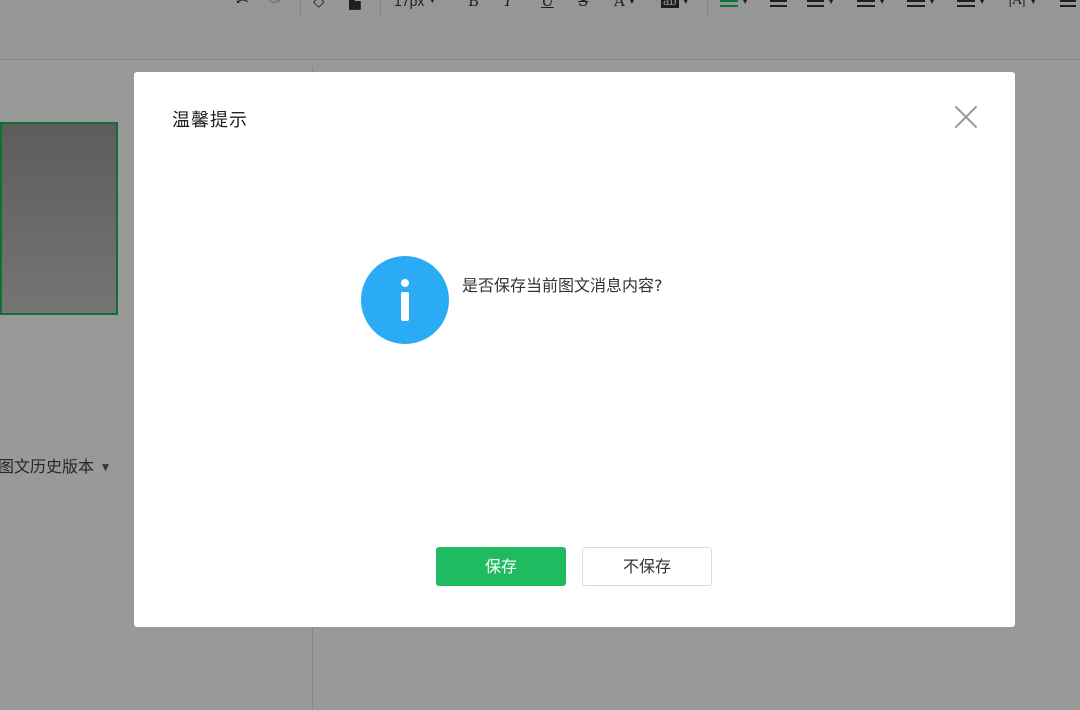  Describe the element at coordinates (405, 283) in the screenshot. I see `info-icon-dot` at that location.